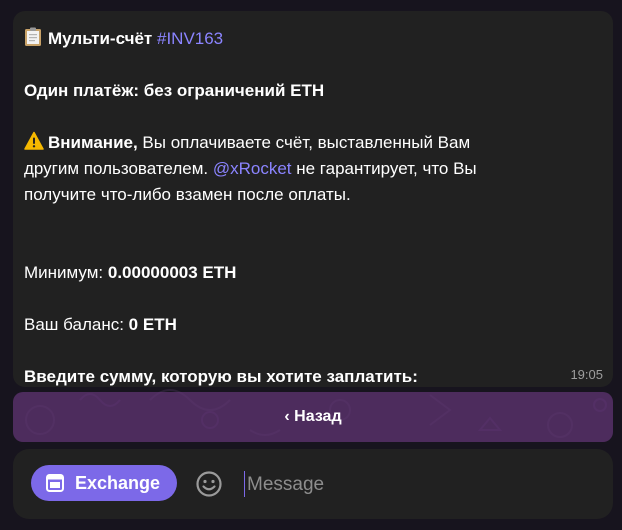  What do you see at coordinates (313, 417) in the screenshot?
I see `back-button: ‹ Назад` at bounding box center [313, 417].